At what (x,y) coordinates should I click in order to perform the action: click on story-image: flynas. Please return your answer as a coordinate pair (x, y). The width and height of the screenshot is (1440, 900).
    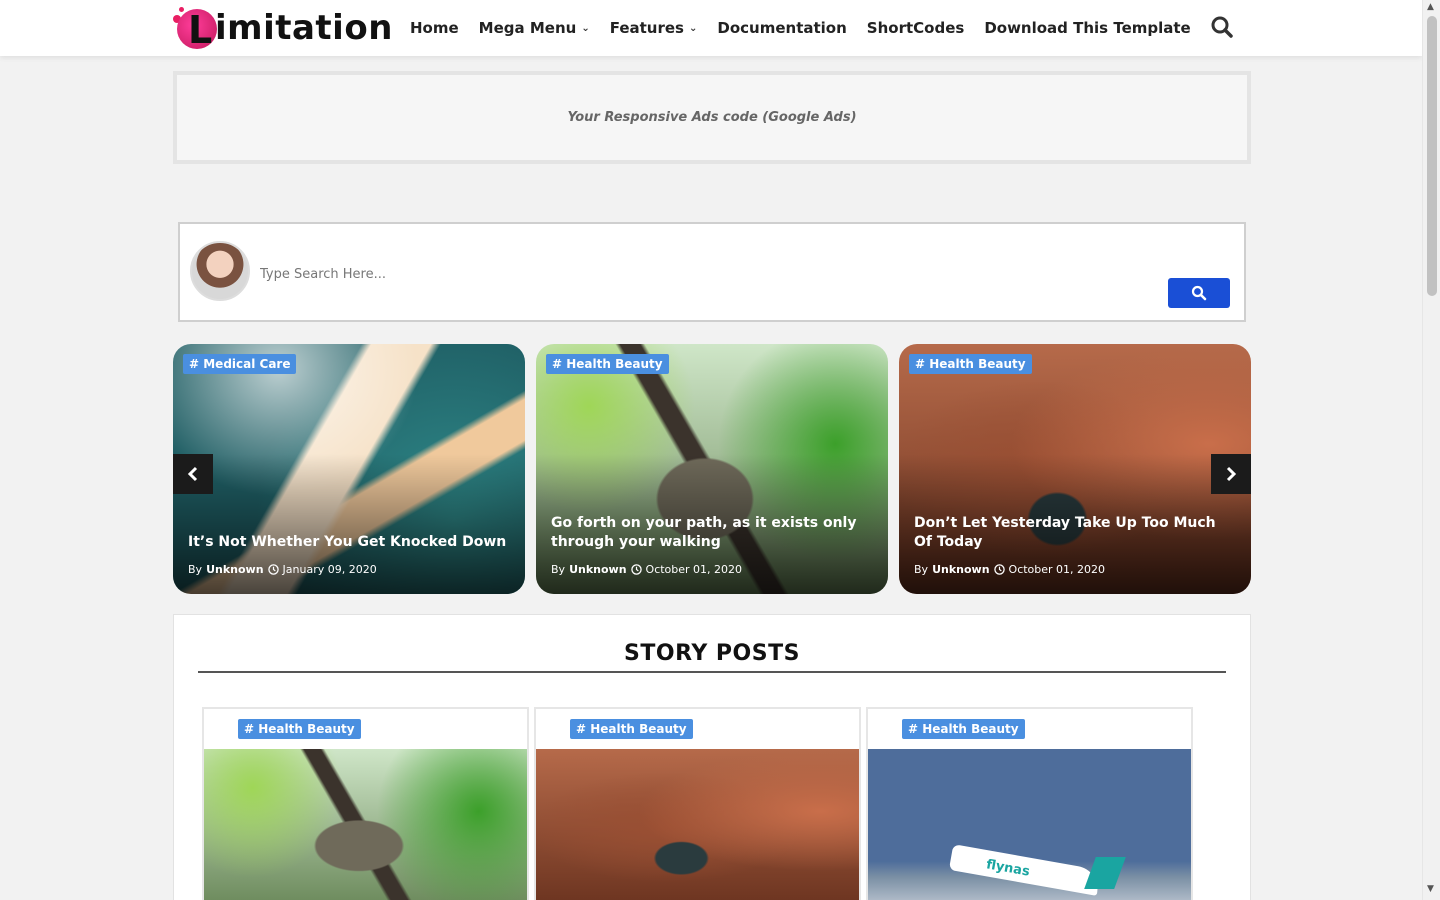
    Looking at the image, I should click on (1029, 824).